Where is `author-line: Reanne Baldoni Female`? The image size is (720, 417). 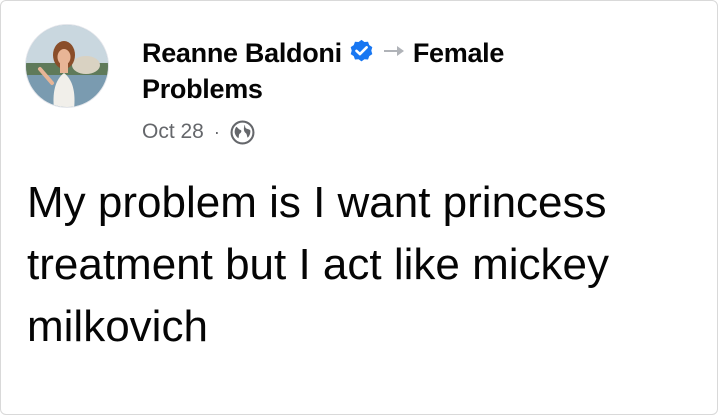
author-line: Reanne Baldoni Female is located at coordinates (422, 52).